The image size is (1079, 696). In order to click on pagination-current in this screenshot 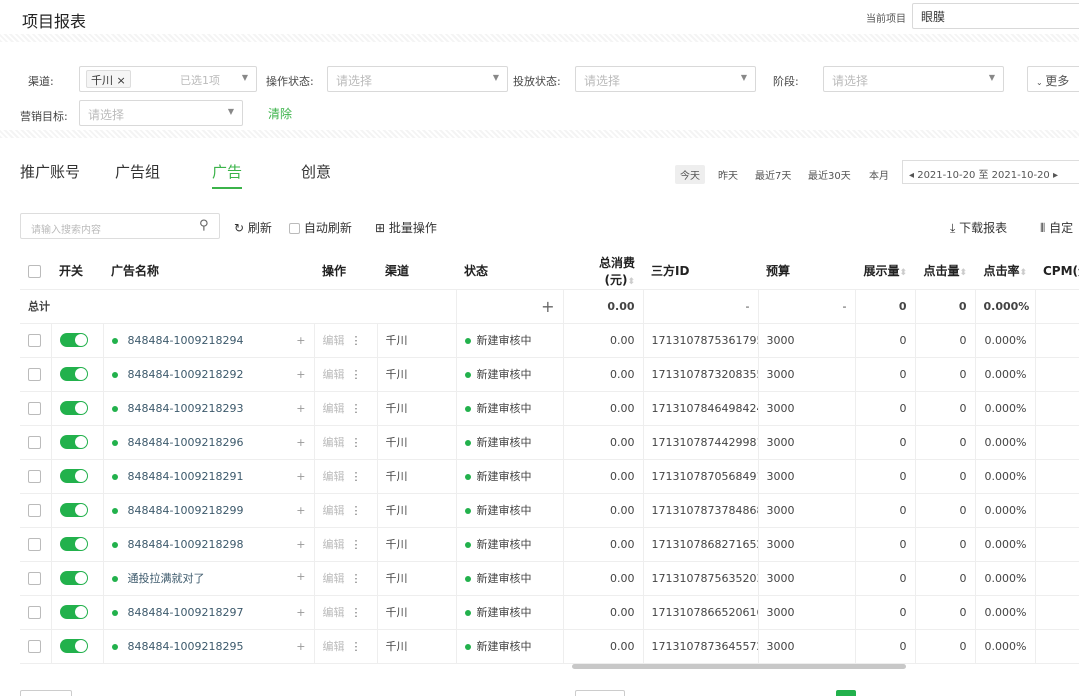, I will do `click(846, 693)`.